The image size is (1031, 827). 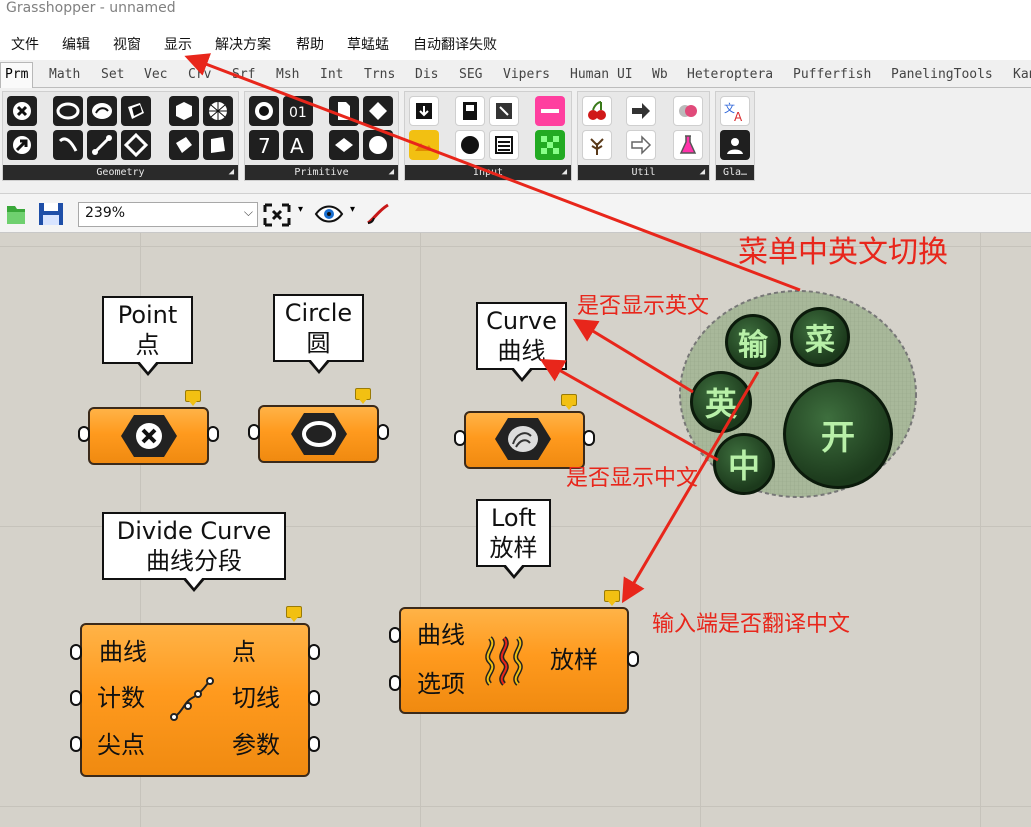 I want to click on tab-prm: Prm, so click(x=17, y=75).